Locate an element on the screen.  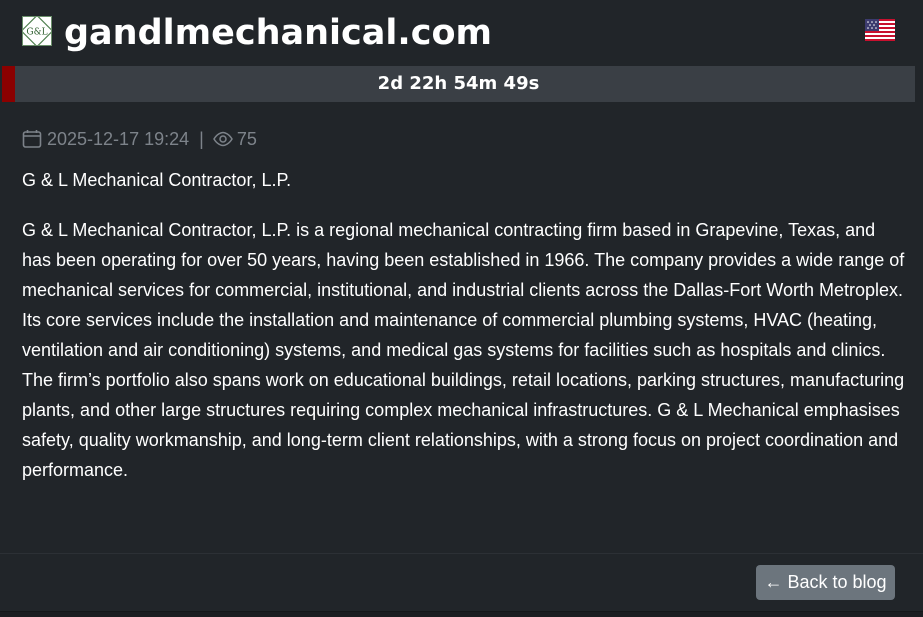
countdown-bar: 2d 22h 54m 49s is located at coordinates (458, 84).